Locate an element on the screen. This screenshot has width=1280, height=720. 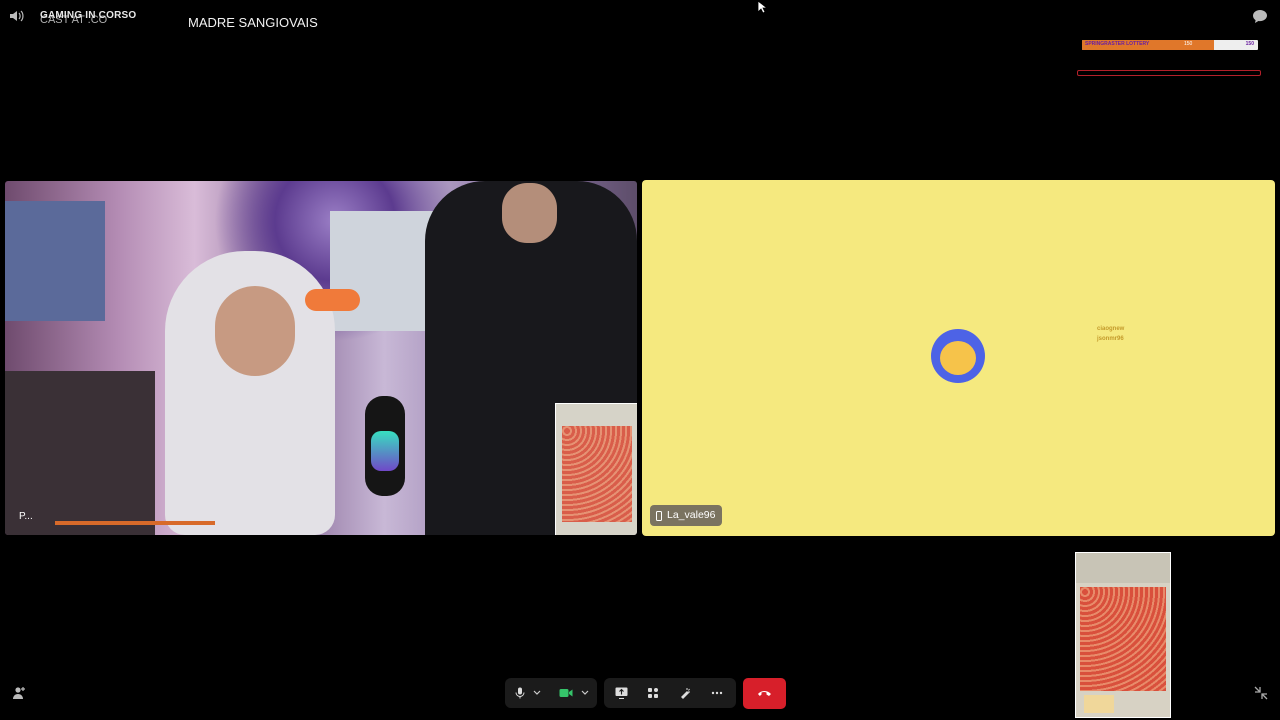
share-screen-icon is located at coordinates (621, 693).